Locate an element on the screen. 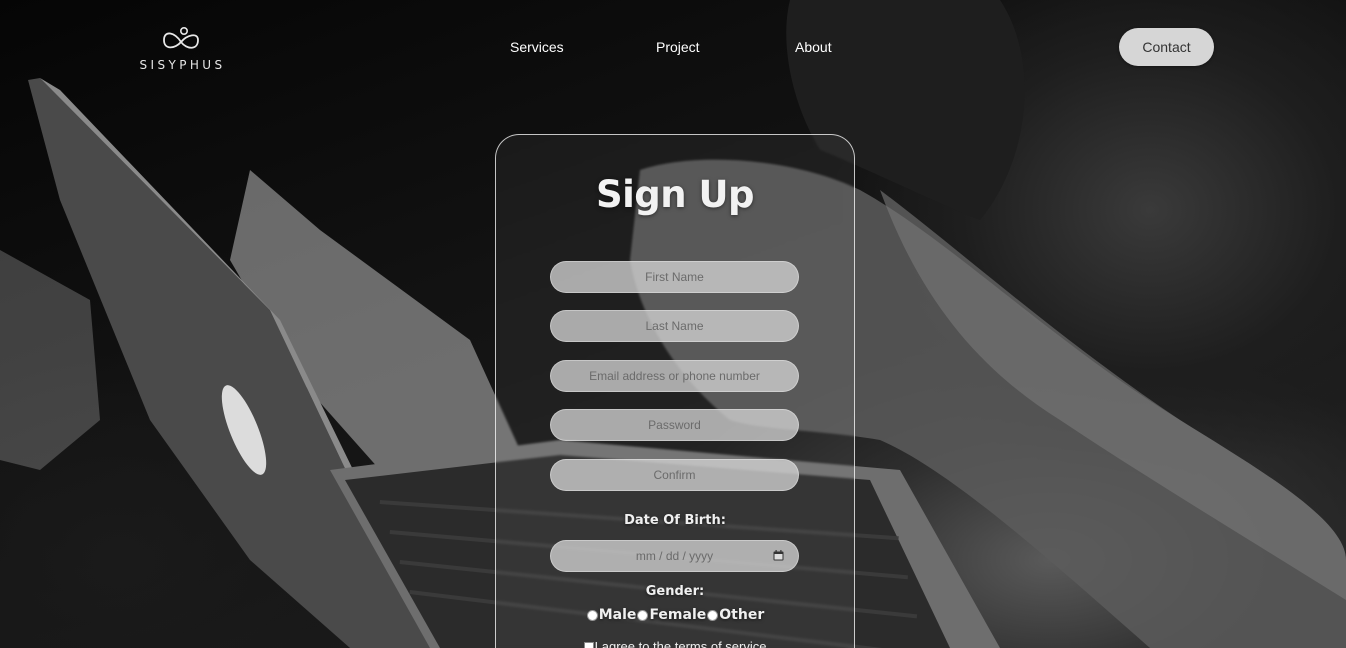  dob-placeholder: mm / dd / yyyy is located at coordinates (674, 556).